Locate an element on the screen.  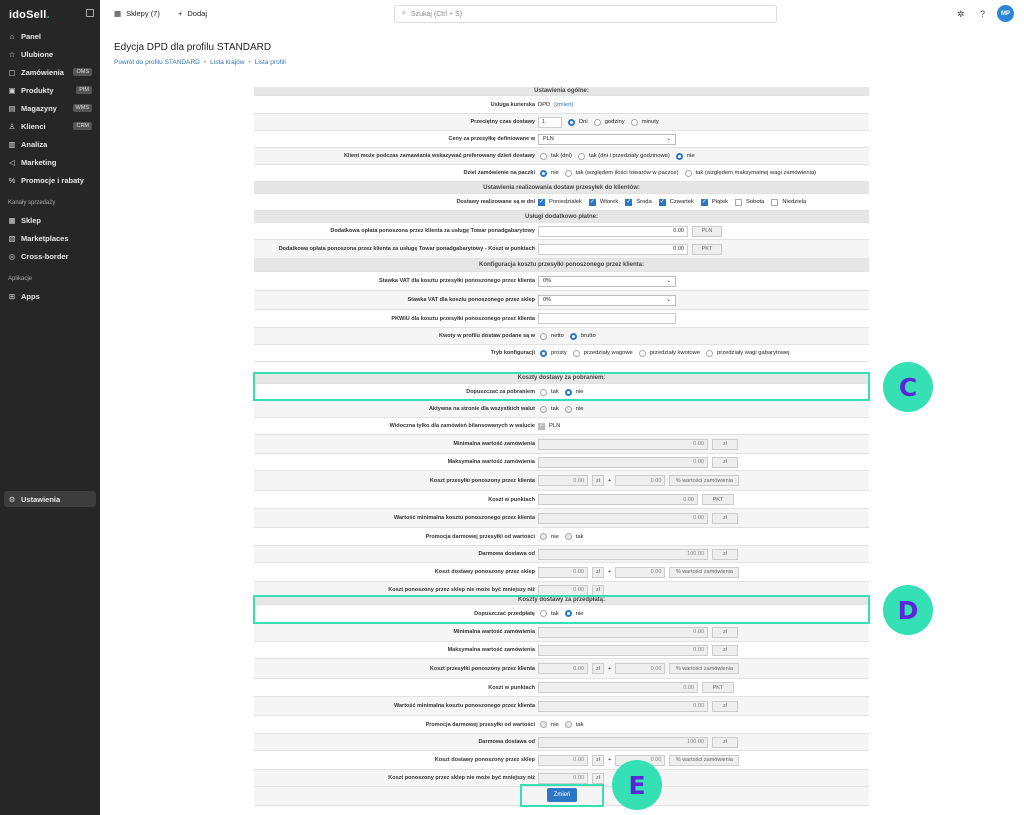
prepaid-max-order: Maksymalna wartość zamówienia 0.00 zł is located at coordinates (561, 650).